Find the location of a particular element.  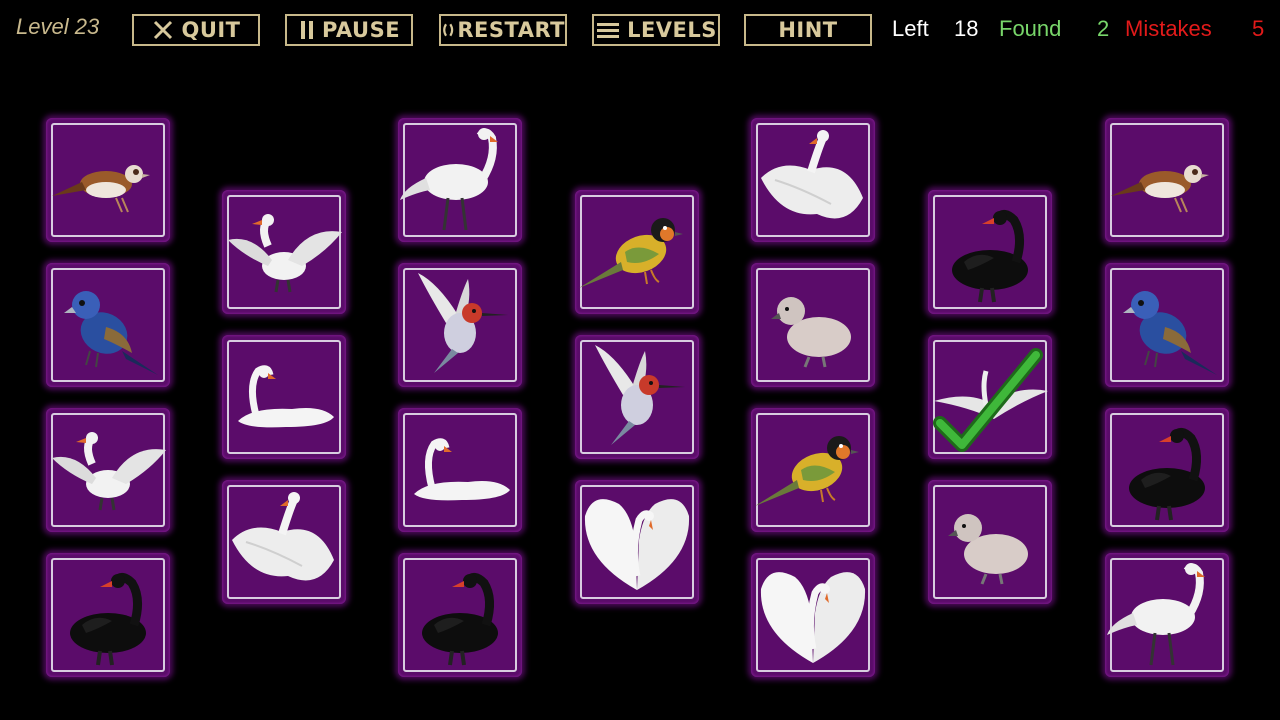

mistakes-value: 5 is located at coordinates (1258, 28).